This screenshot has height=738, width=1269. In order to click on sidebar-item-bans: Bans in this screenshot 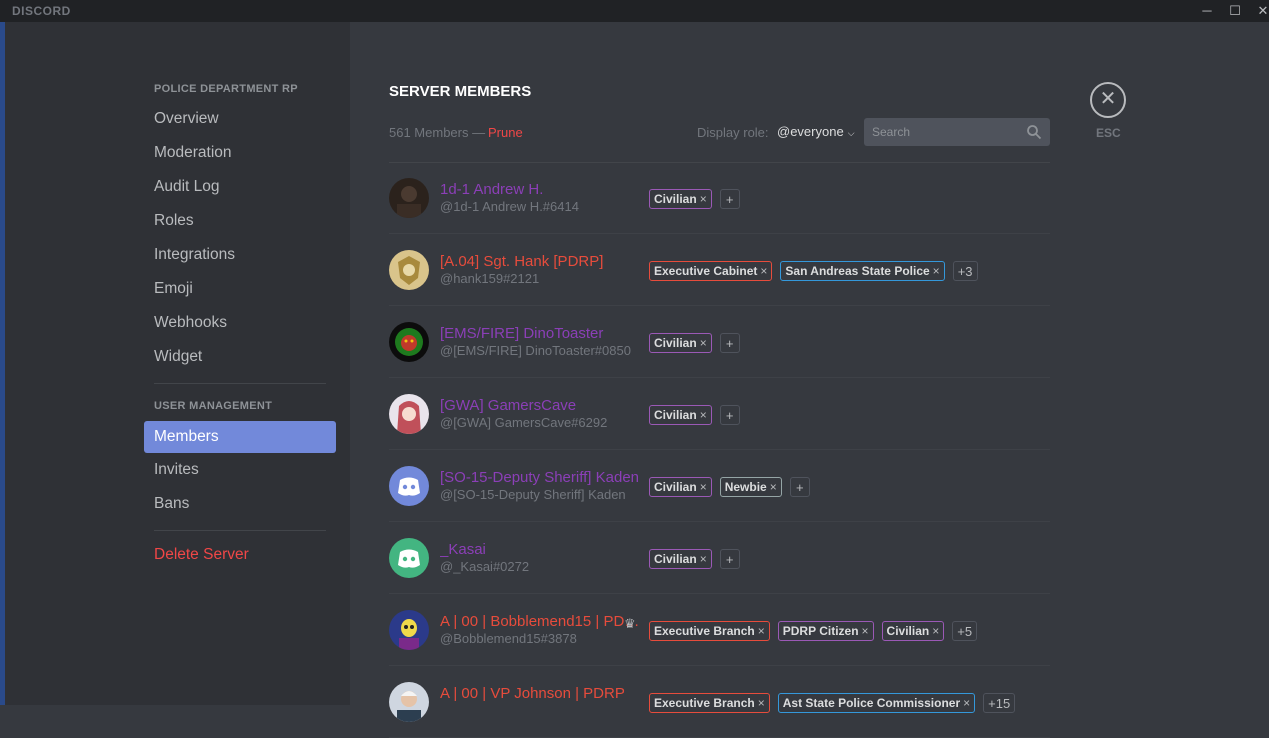, I will do `click(240, 504)`.